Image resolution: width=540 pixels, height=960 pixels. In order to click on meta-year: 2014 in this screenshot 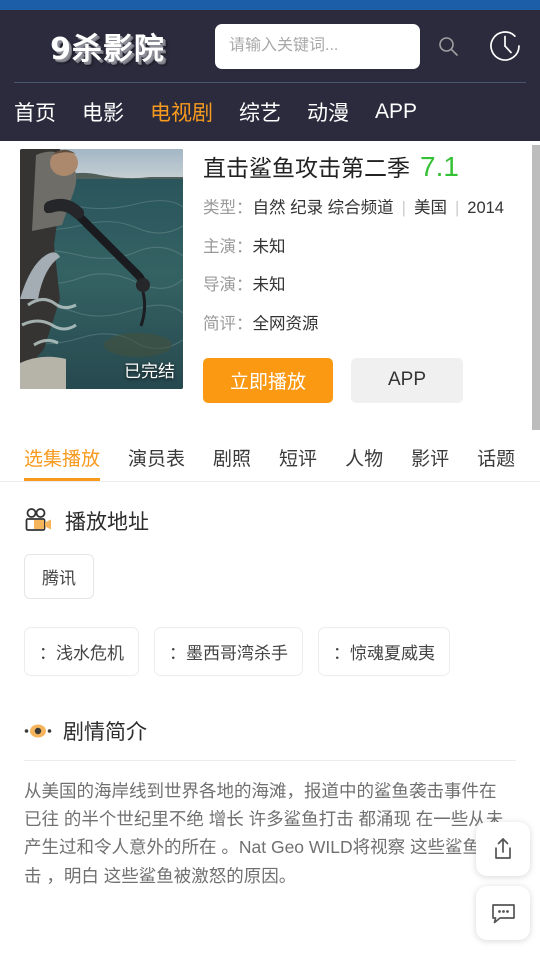, I will do `click(485, 208)`.